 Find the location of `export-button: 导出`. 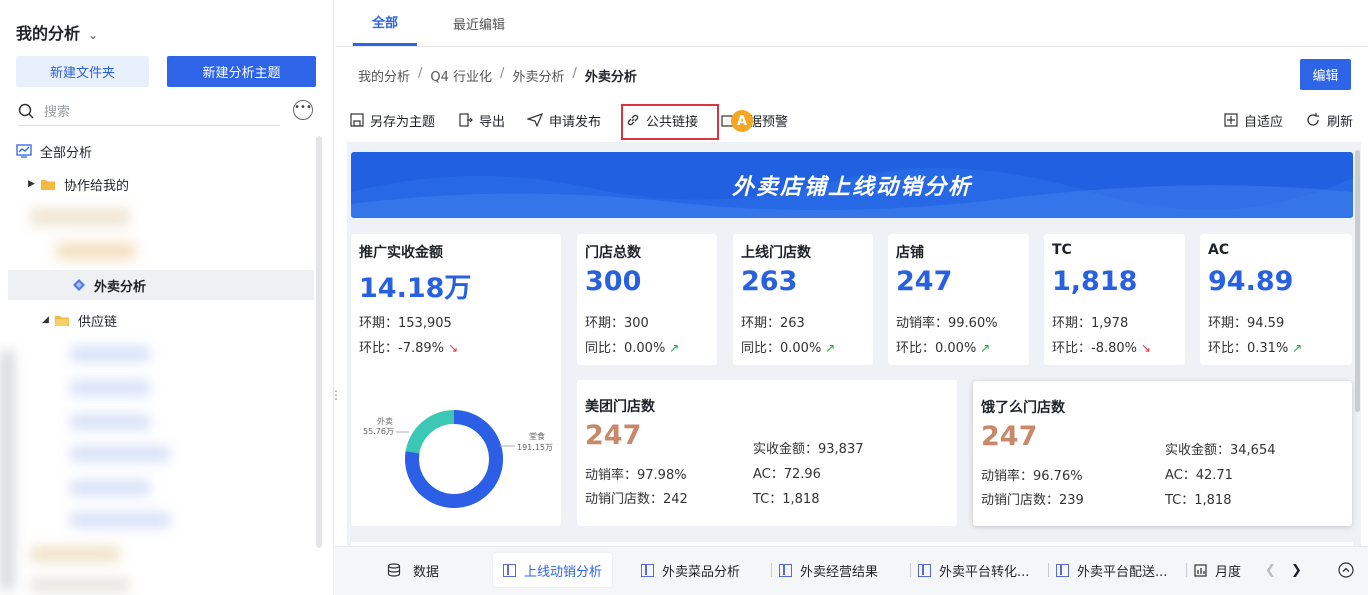

export-button: 导出 is located at coordinates (482, 120).